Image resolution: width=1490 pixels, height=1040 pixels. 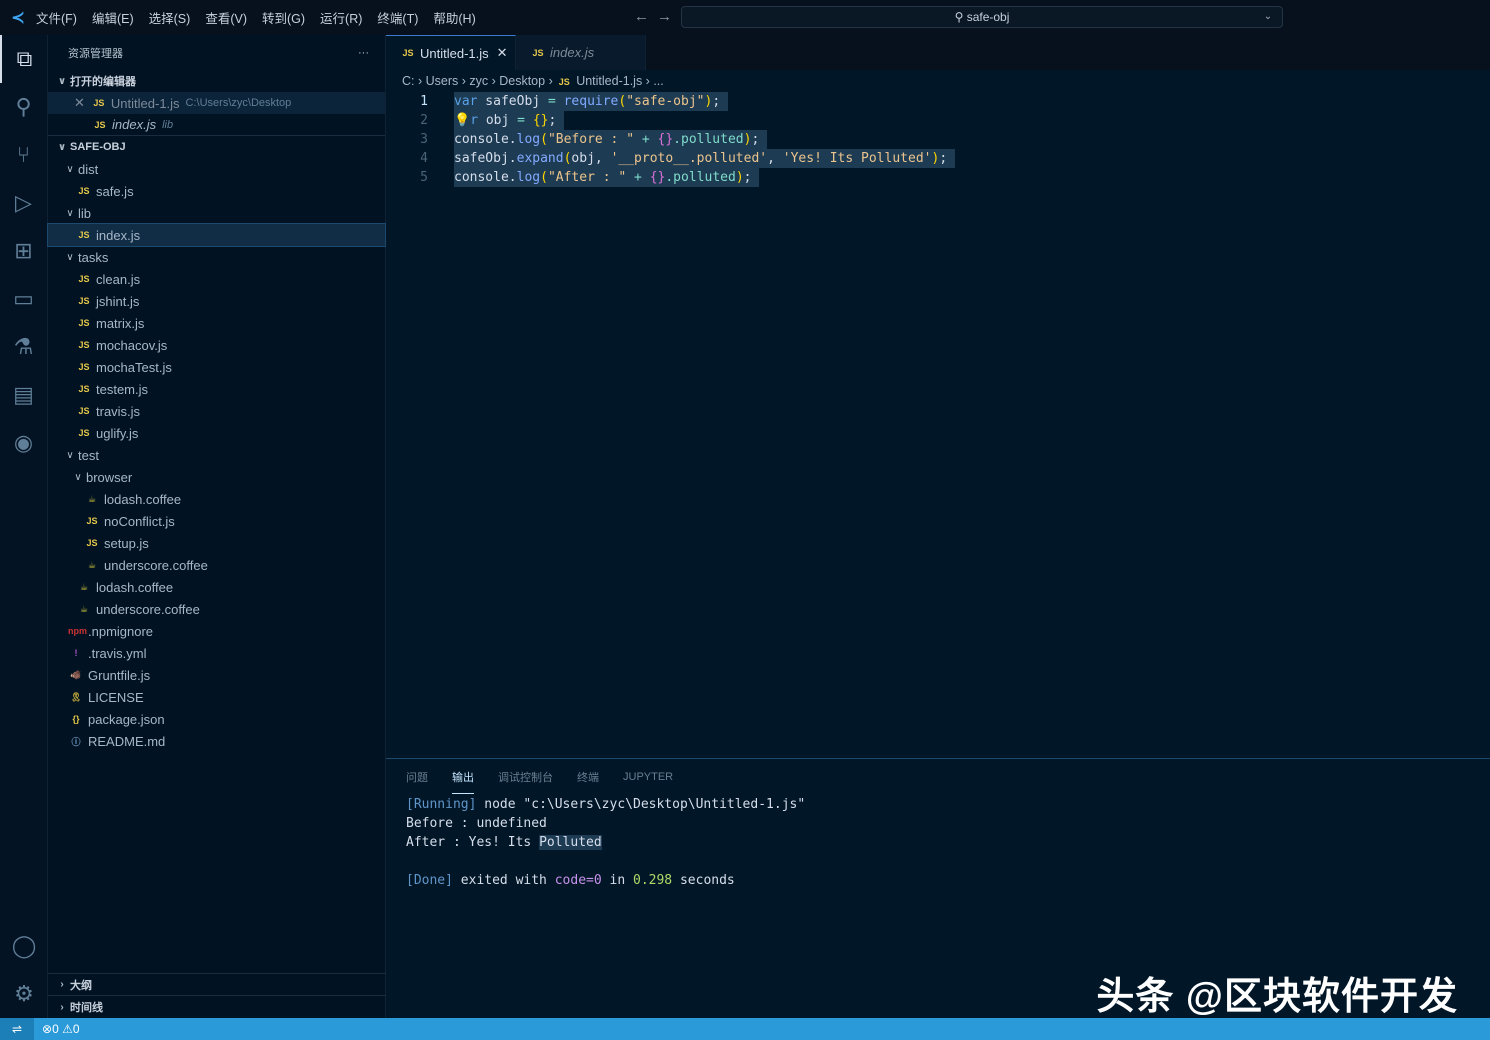 What do you see at coordinates (116, 697) in the screenshot?
I see `file-name: LICENSE` at bounding box center [116, 697].